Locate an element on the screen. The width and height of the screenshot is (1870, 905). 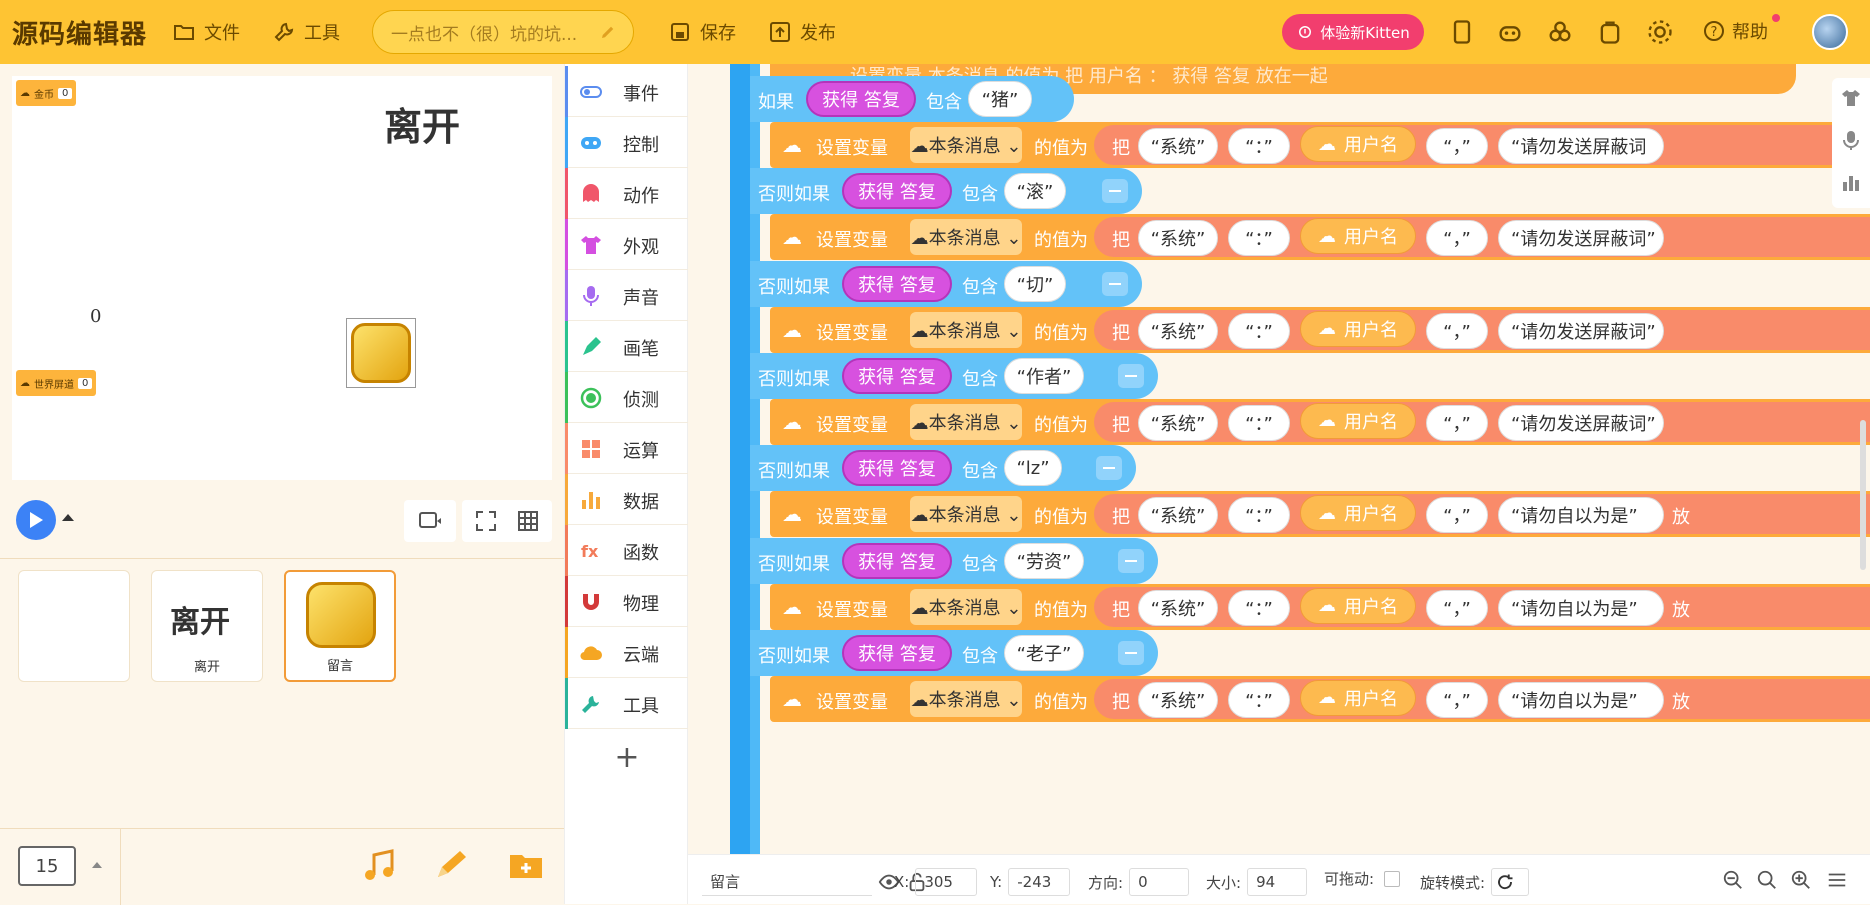
robot-icon is located at coordinates (1510, 32).